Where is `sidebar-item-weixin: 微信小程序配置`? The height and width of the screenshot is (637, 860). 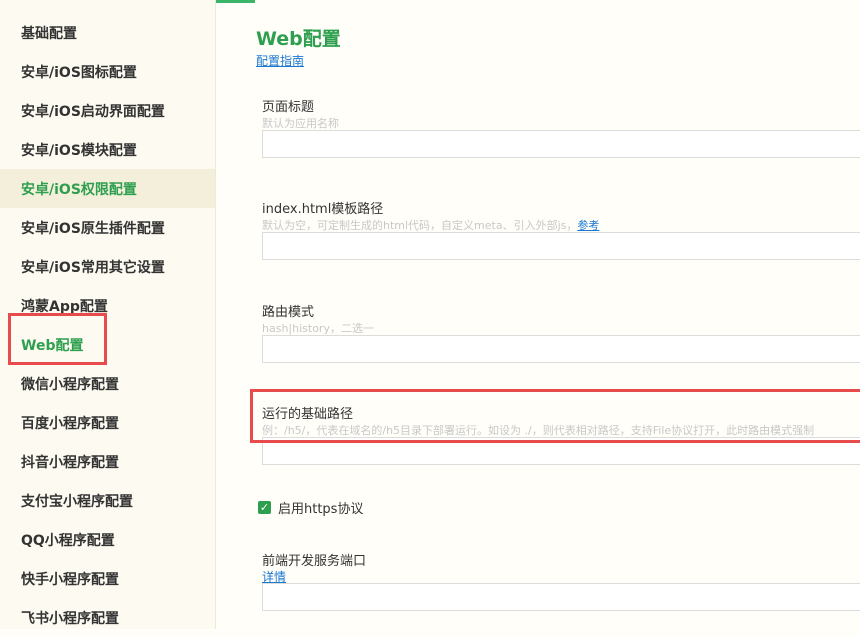 sidebar-item-weixin: 微信小程序配置 is located at coordinates (107, 383).